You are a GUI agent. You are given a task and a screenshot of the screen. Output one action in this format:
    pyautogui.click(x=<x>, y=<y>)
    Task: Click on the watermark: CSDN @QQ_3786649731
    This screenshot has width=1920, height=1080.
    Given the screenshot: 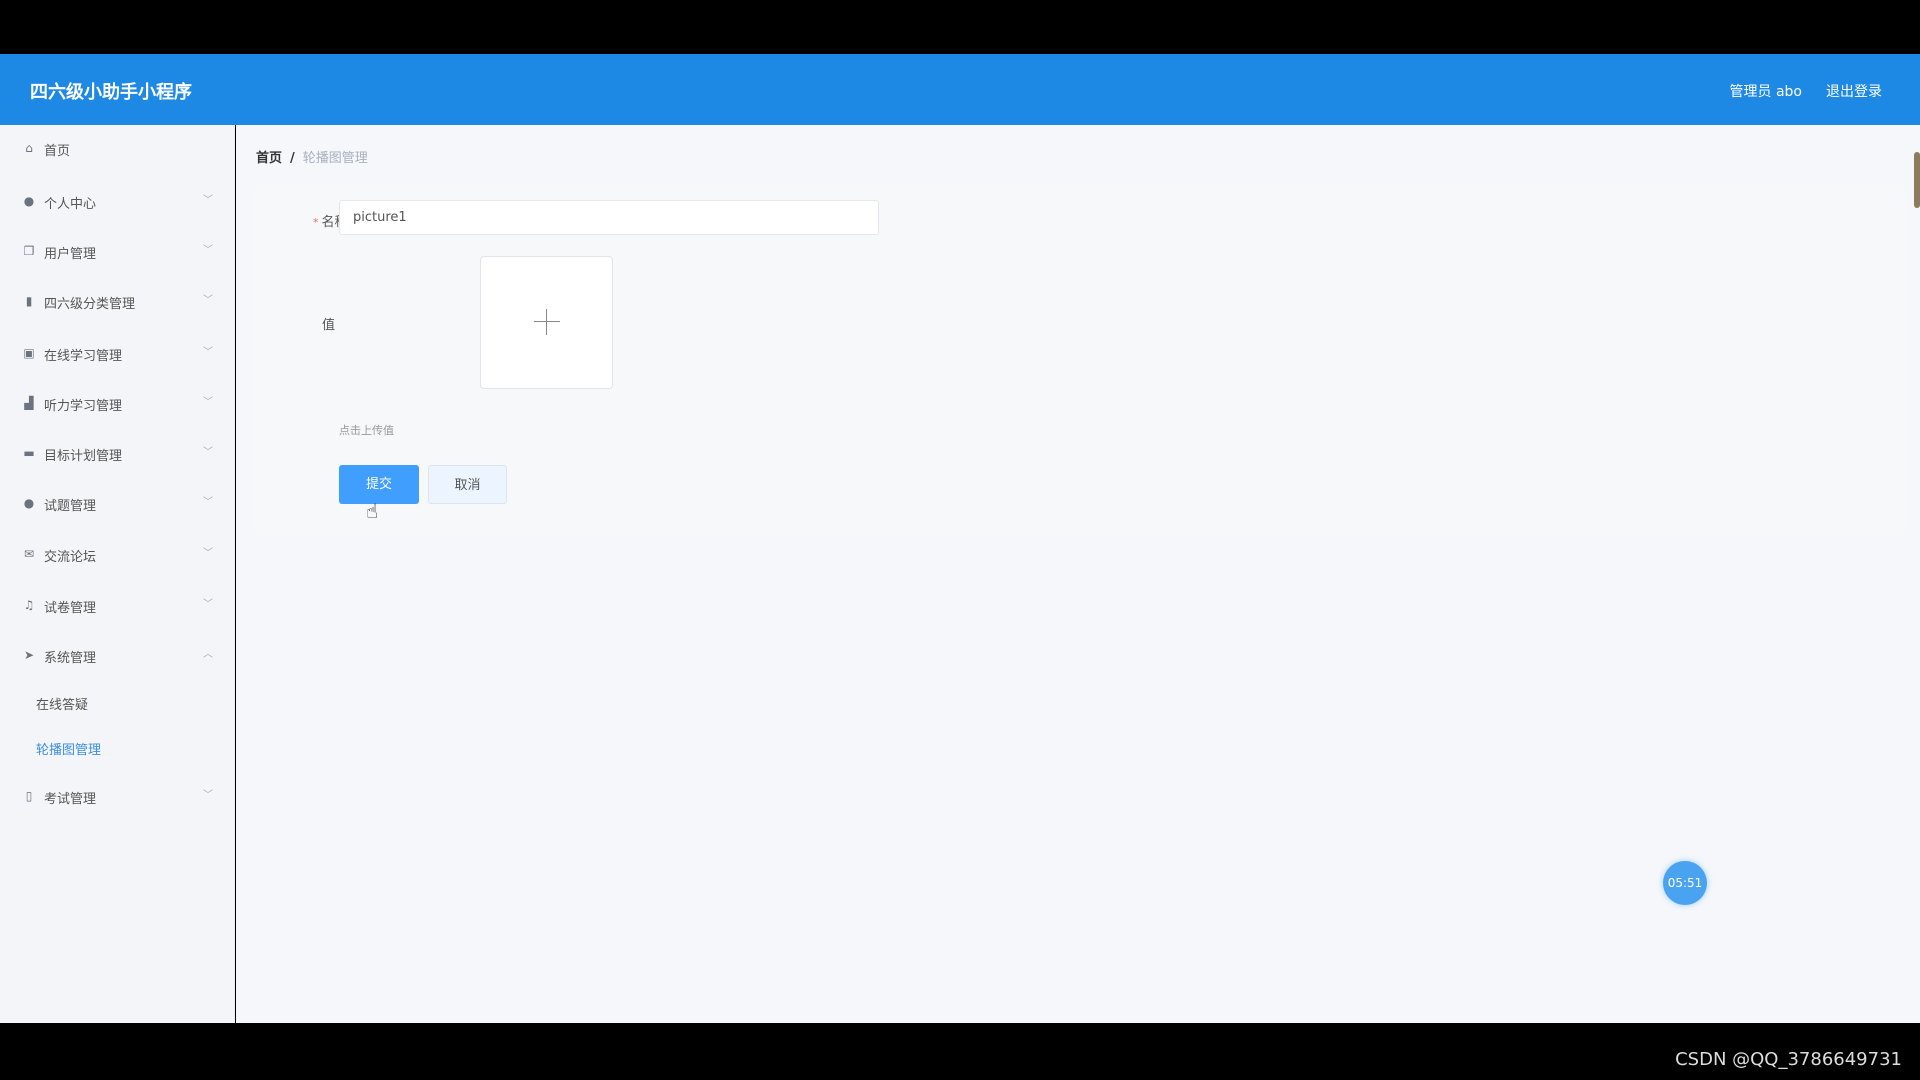 What is the action you would take?
    pyautogui.click(x=1788, y=1059)
    